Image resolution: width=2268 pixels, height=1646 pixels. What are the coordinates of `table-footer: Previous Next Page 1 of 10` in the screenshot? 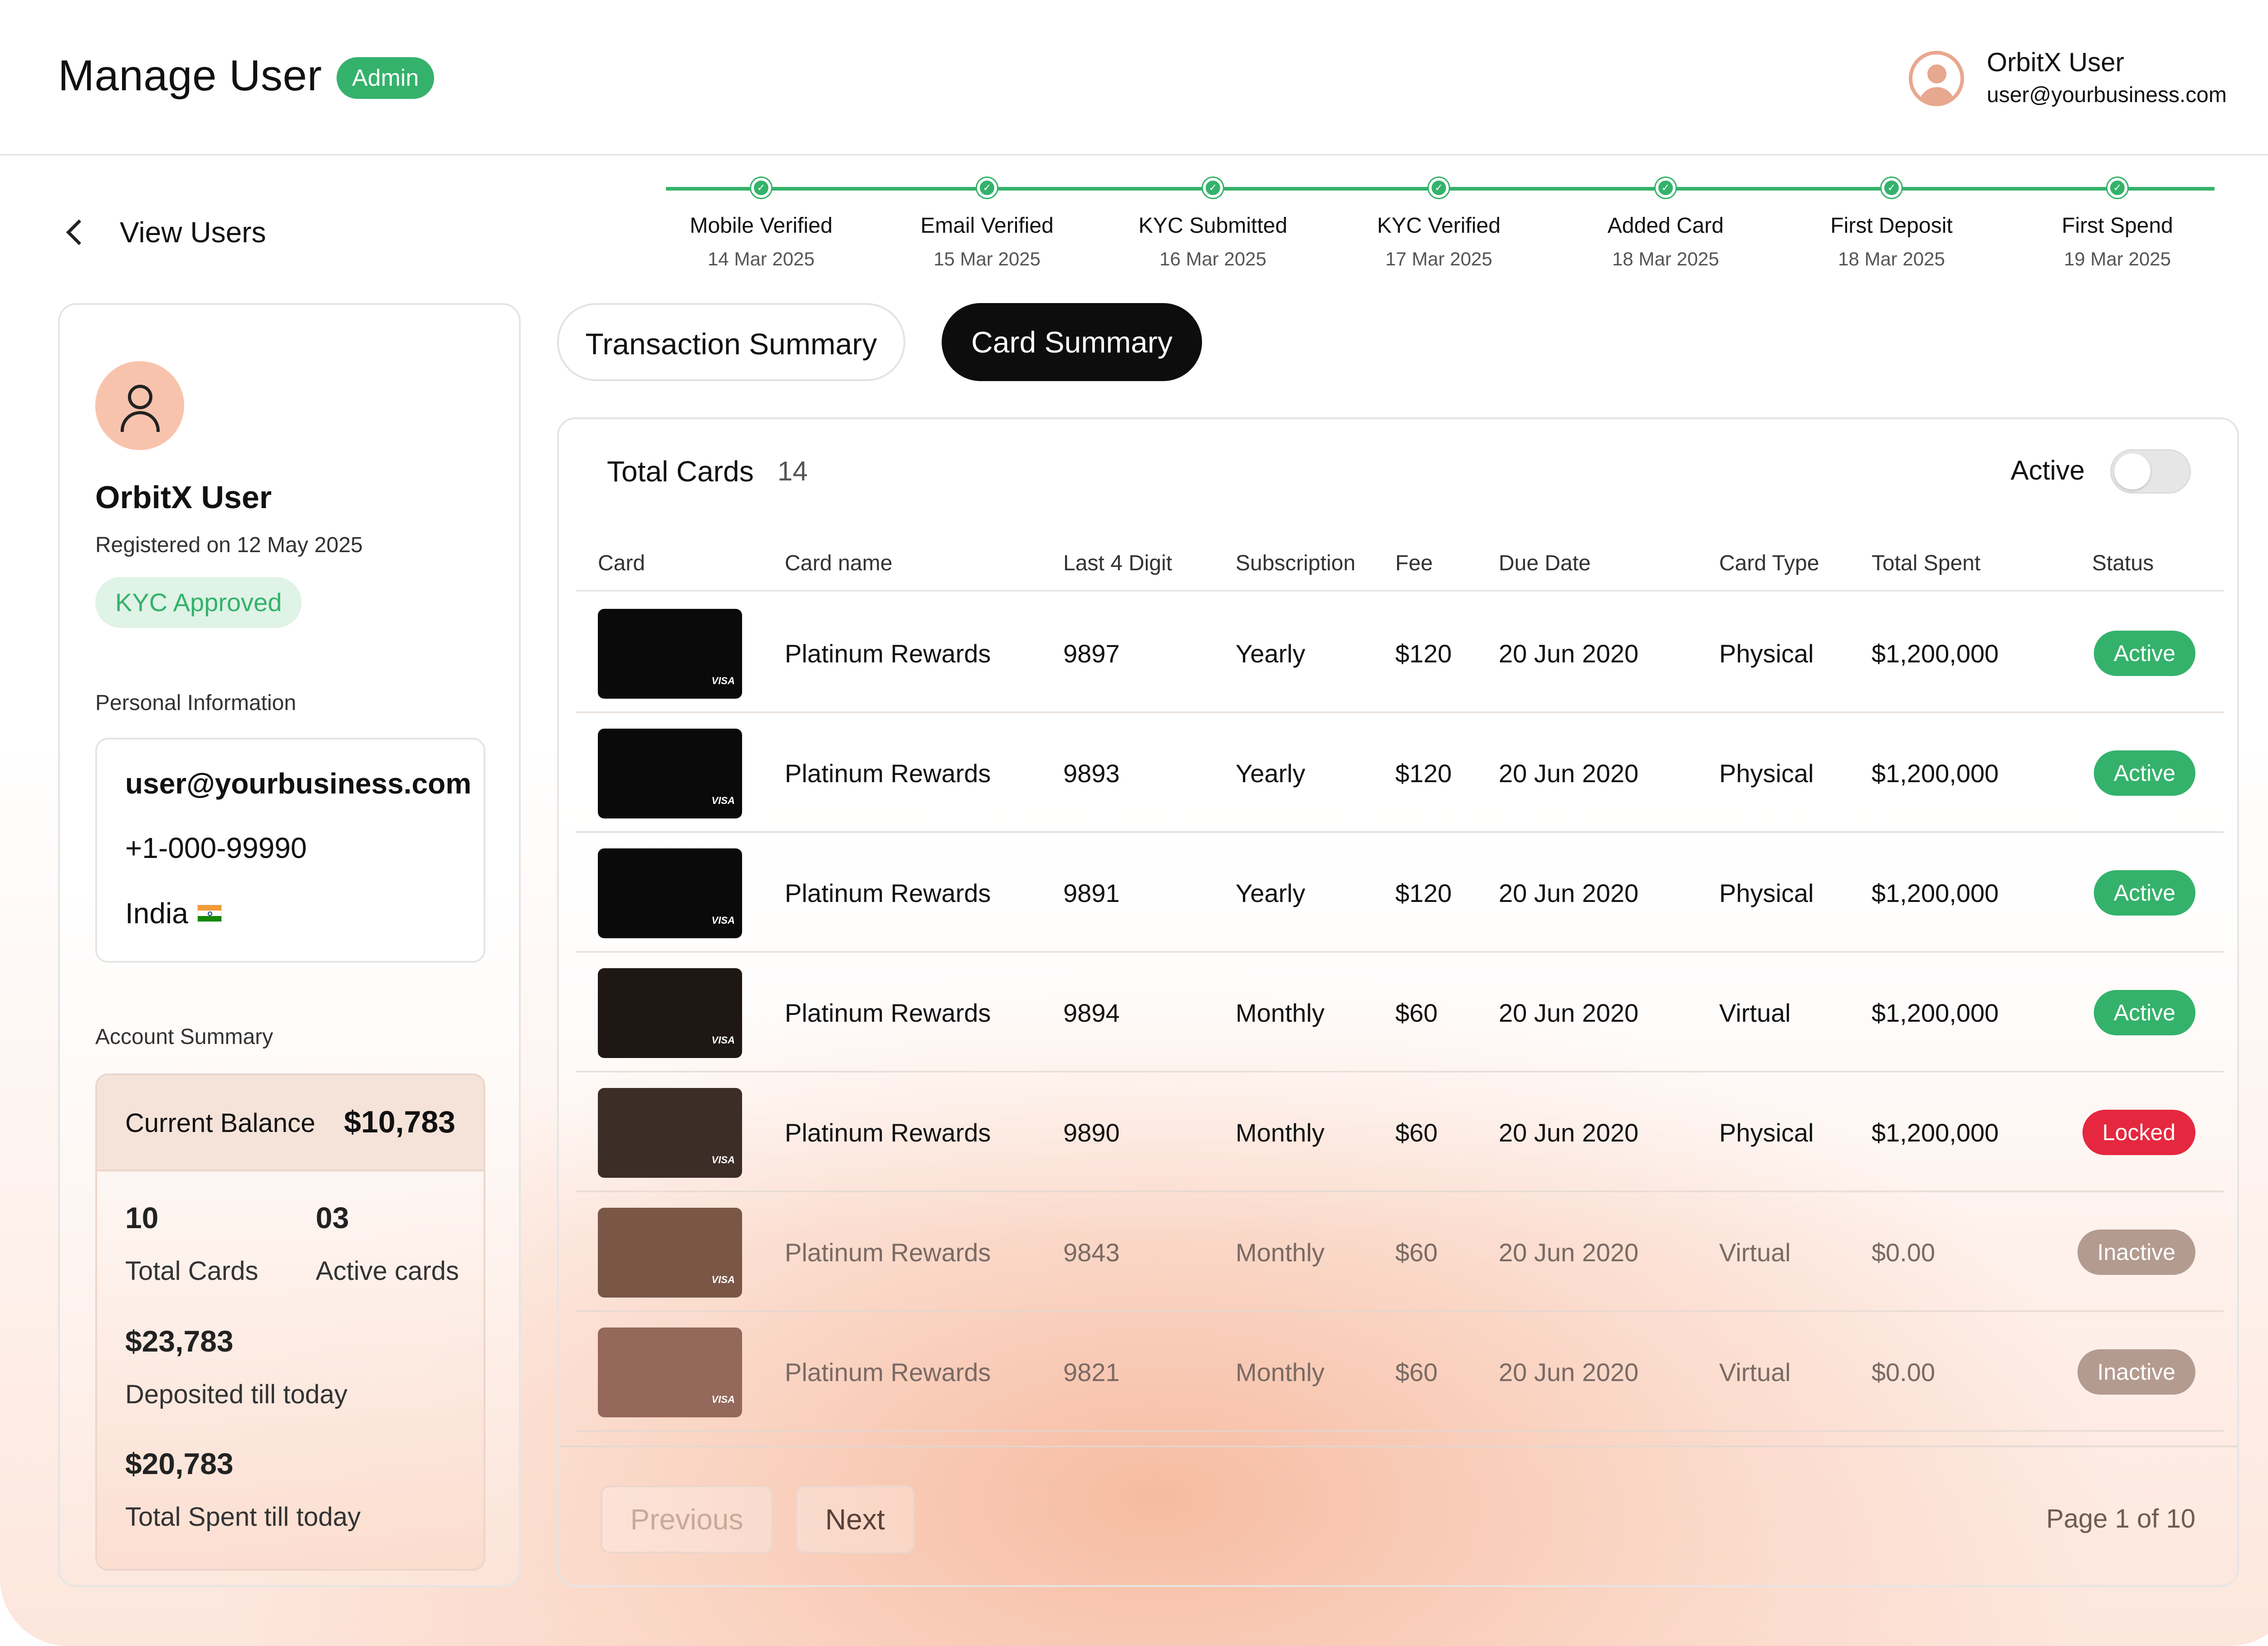 It's located at (1398, 1515).